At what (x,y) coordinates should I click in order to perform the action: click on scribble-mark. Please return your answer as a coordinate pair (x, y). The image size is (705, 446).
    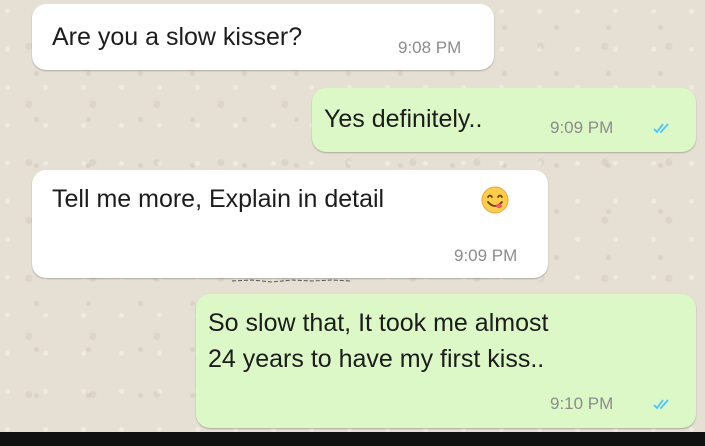
    Looking at the image, I should click on (291, 281).